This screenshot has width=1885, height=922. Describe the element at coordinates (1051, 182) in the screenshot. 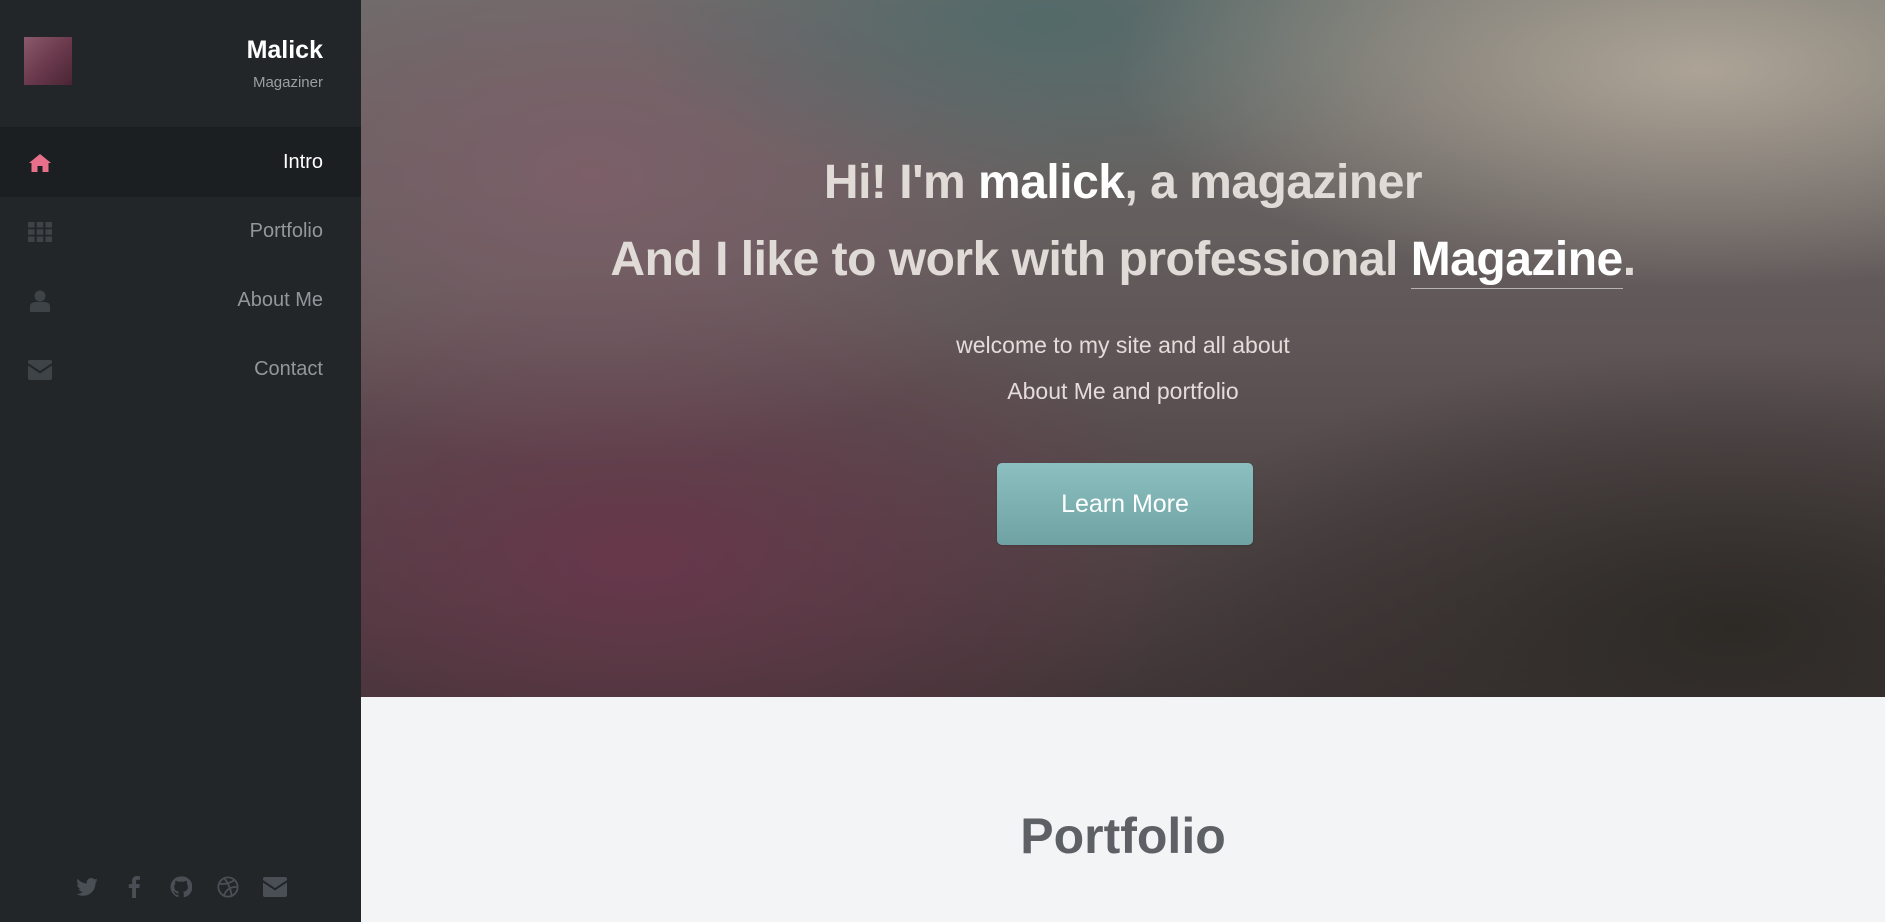

I see `headline-name: malick` at that location.